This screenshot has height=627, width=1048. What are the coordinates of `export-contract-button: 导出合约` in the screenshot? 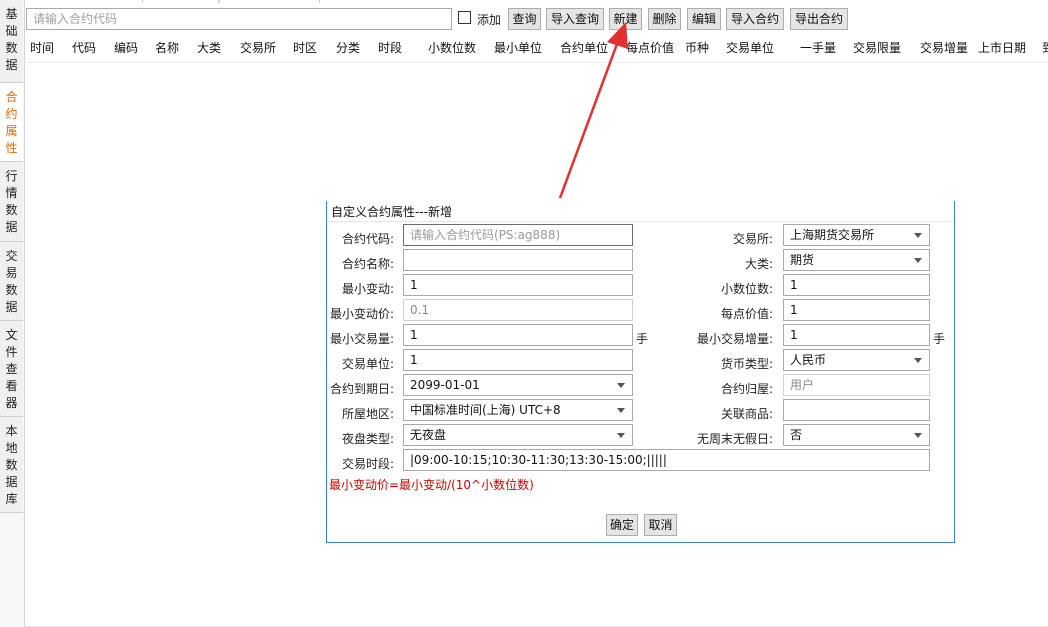 It's located at (819, 19).